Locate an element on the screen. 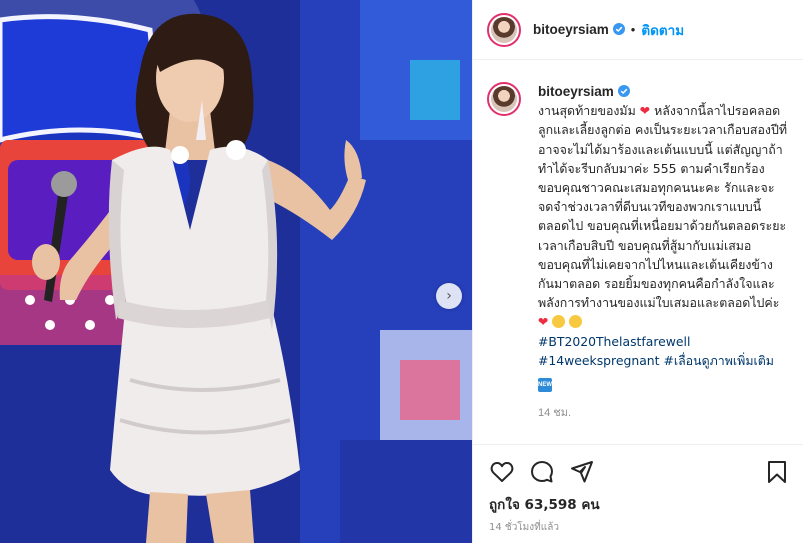 This screenshot has width=803, height=543. next-arrow-icon: › is located at coordinates (449, 296).